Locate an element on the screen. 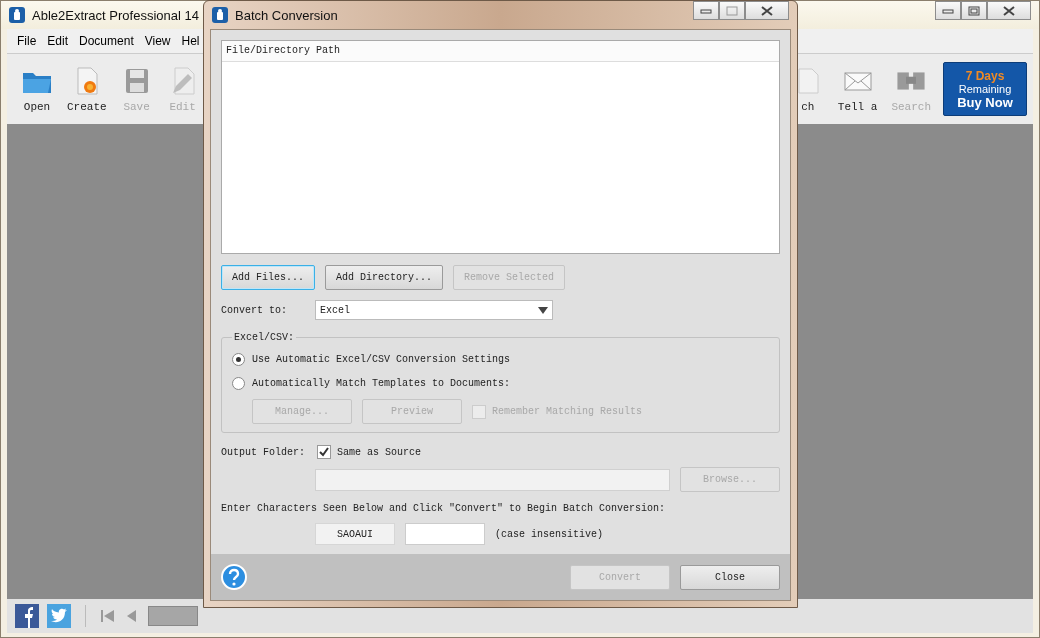 The width and height of the screenshot is (1040, 638). column-header: File/Directory Path is located at coordinates (500, 51).